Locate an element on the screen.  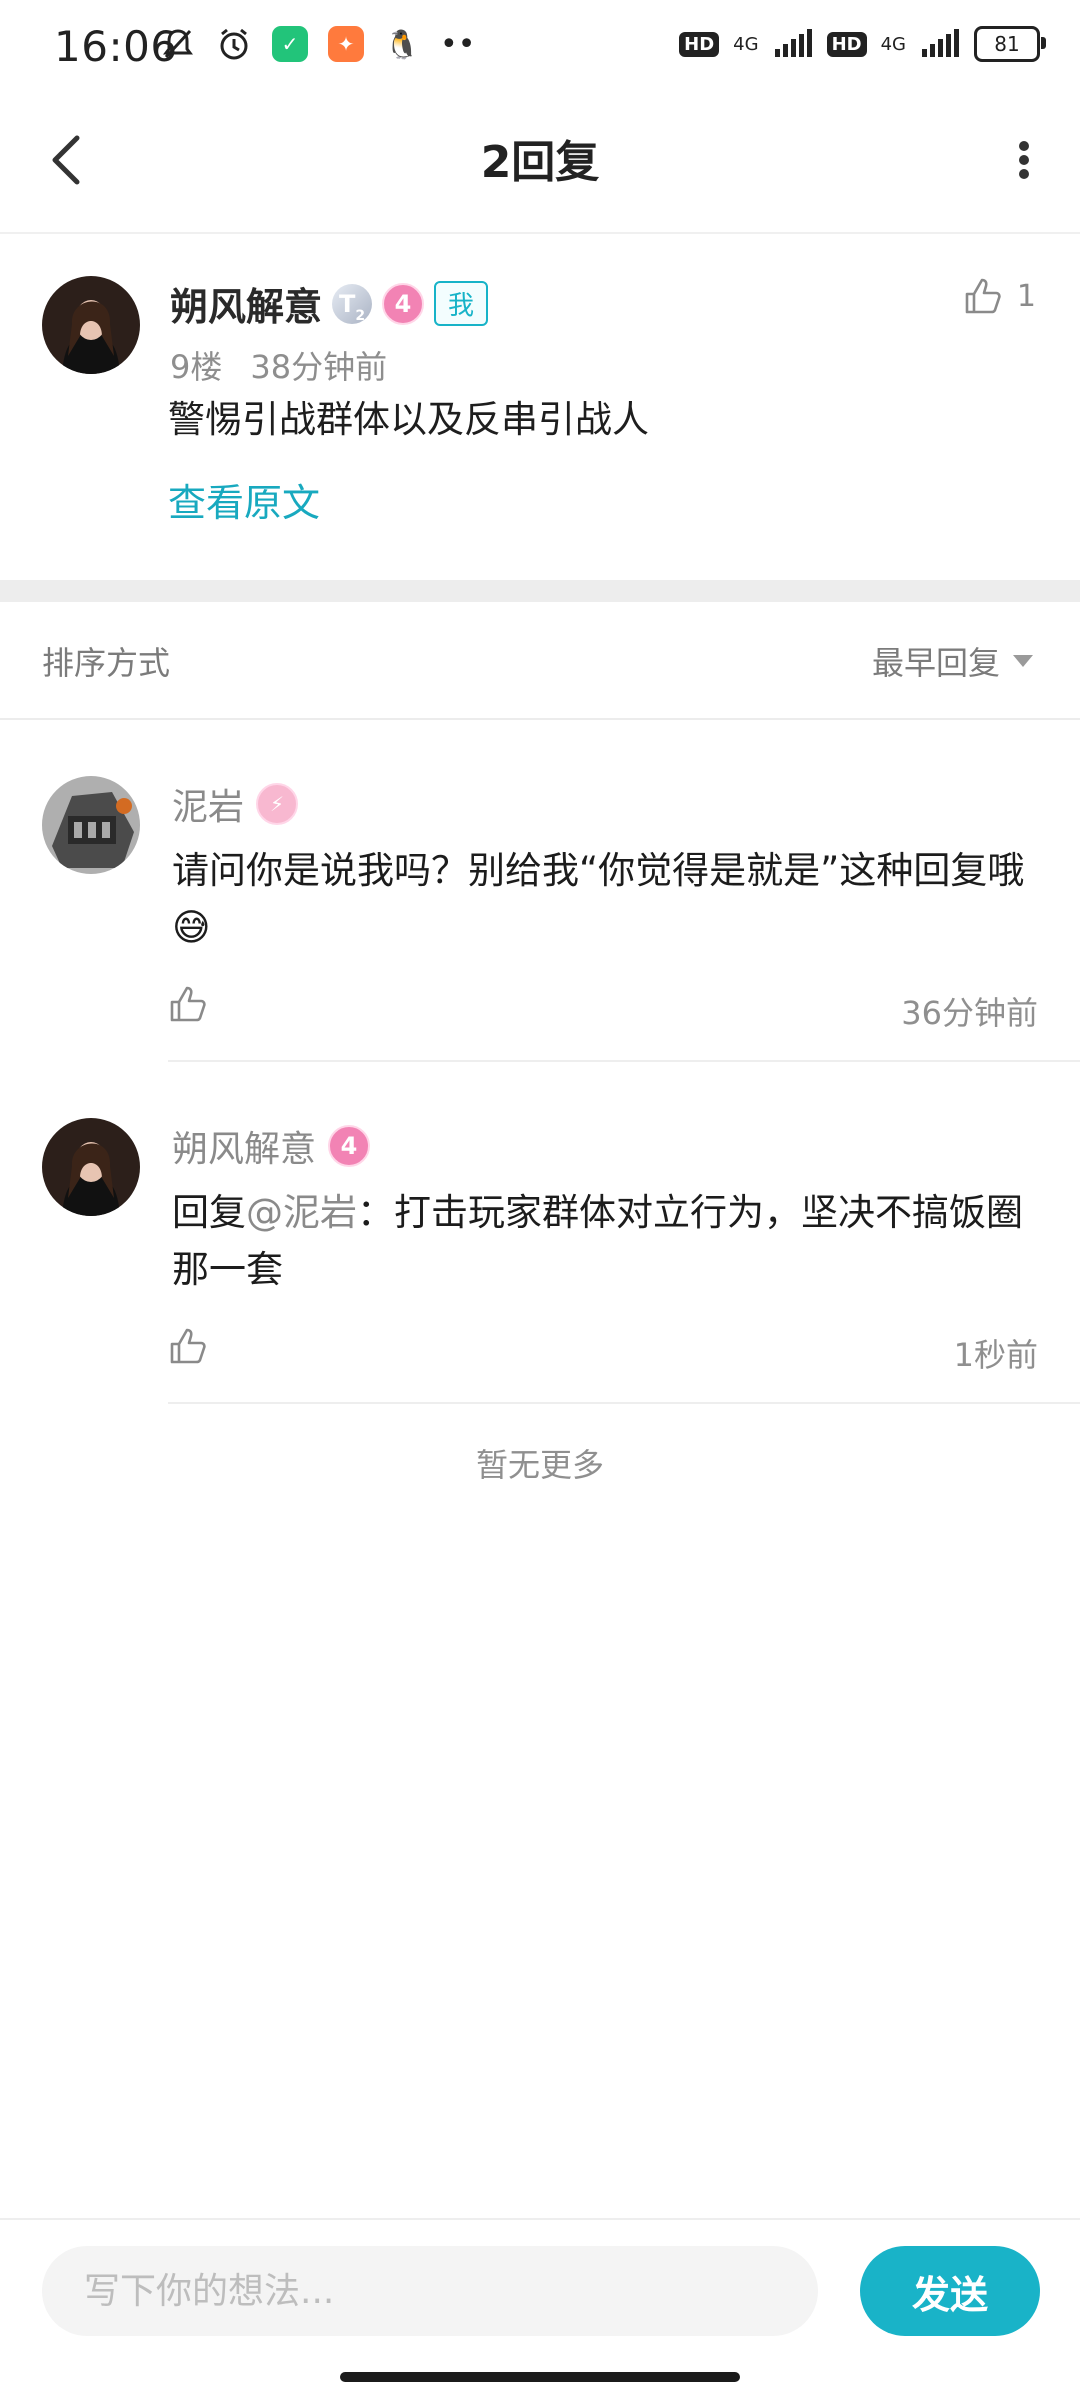
more-options-button is located at coordinates (1024, 160).